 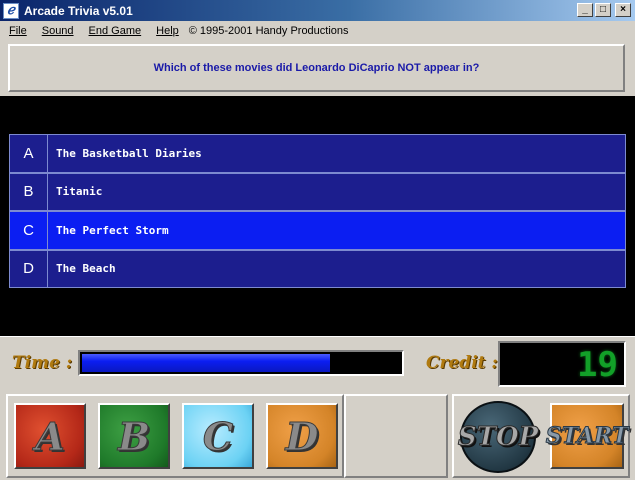 I want to click on close-button: ×, so click(x=623, y=10).